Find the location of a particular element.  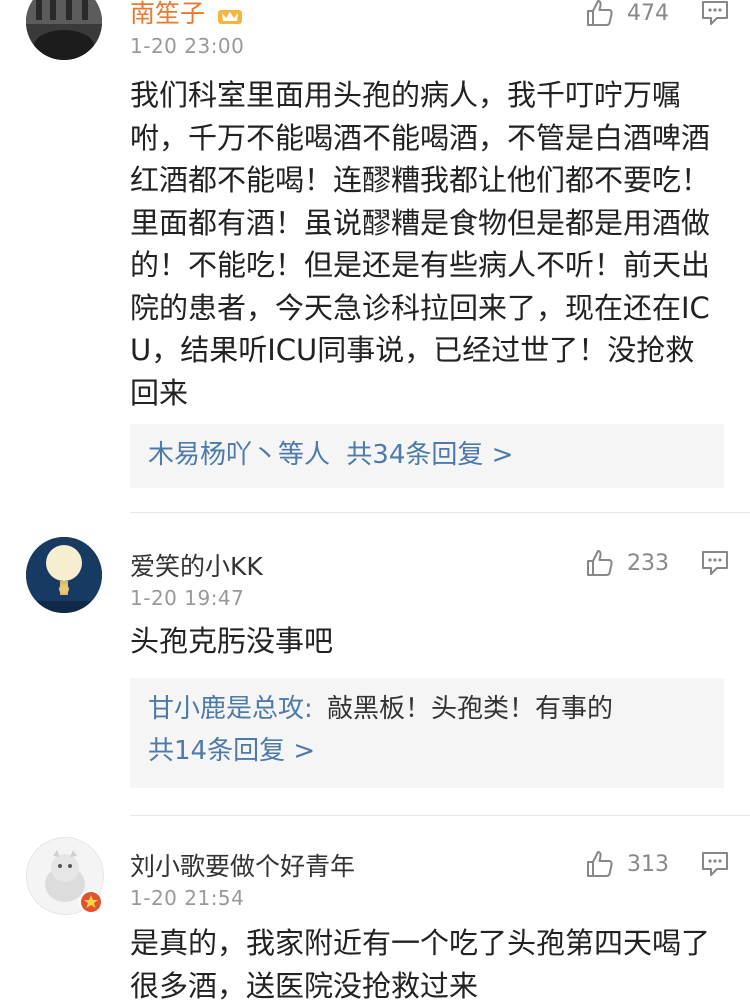

star-badge-icon is located at coordinates (91, 902).